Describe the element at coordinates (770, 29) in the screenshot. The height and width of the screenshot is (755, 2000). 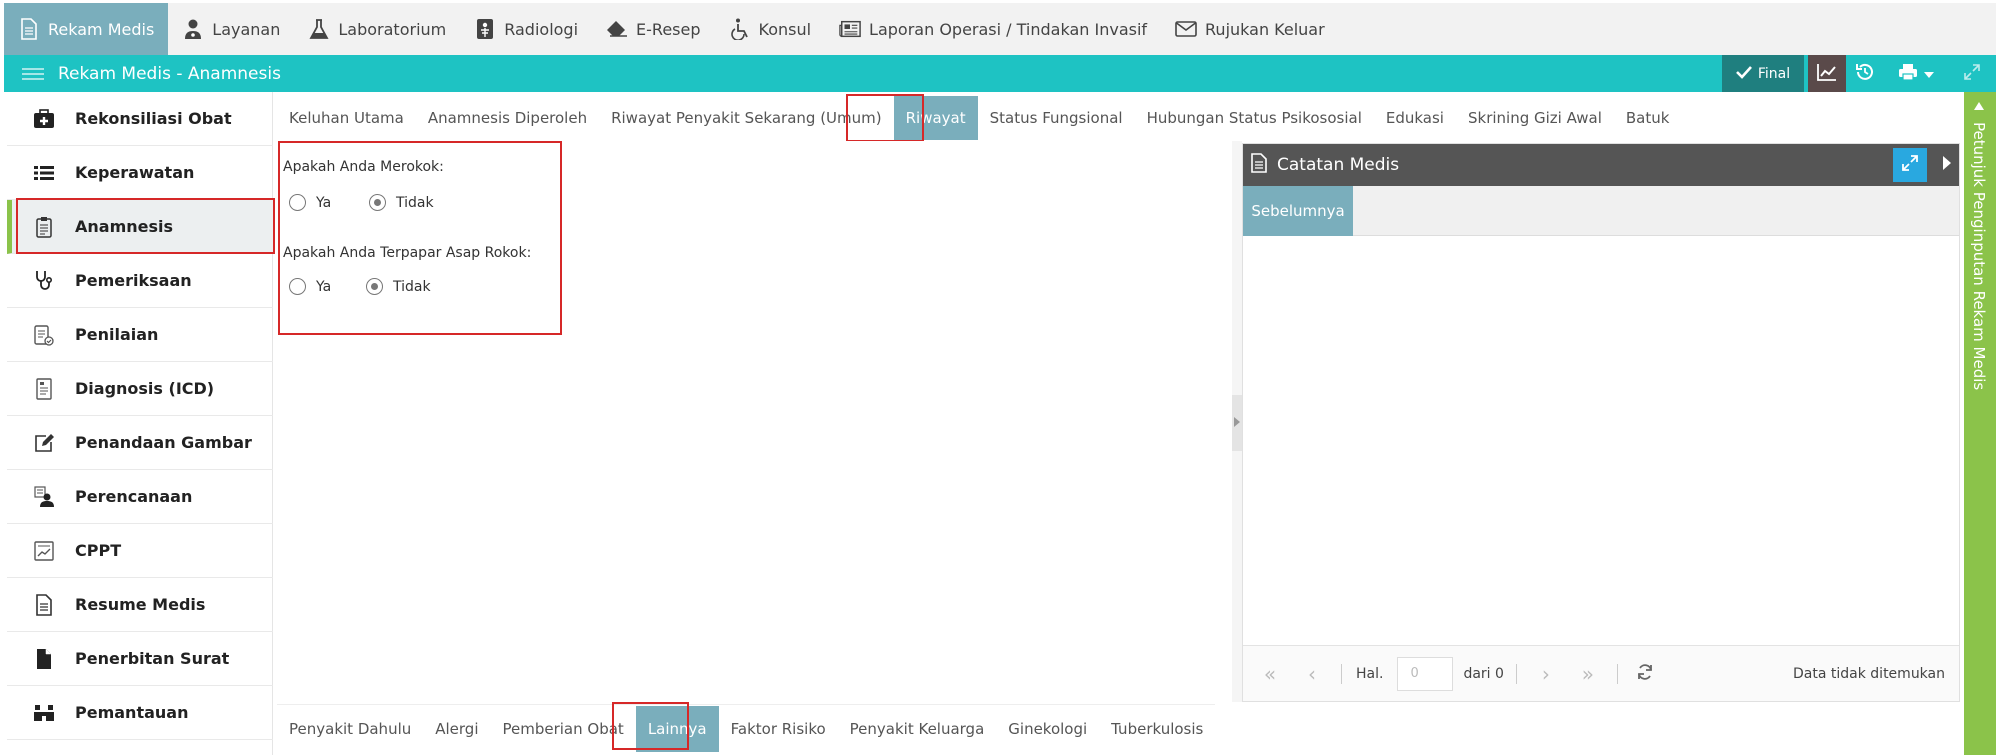
I see `nav-konsul: Konsul` at that location.